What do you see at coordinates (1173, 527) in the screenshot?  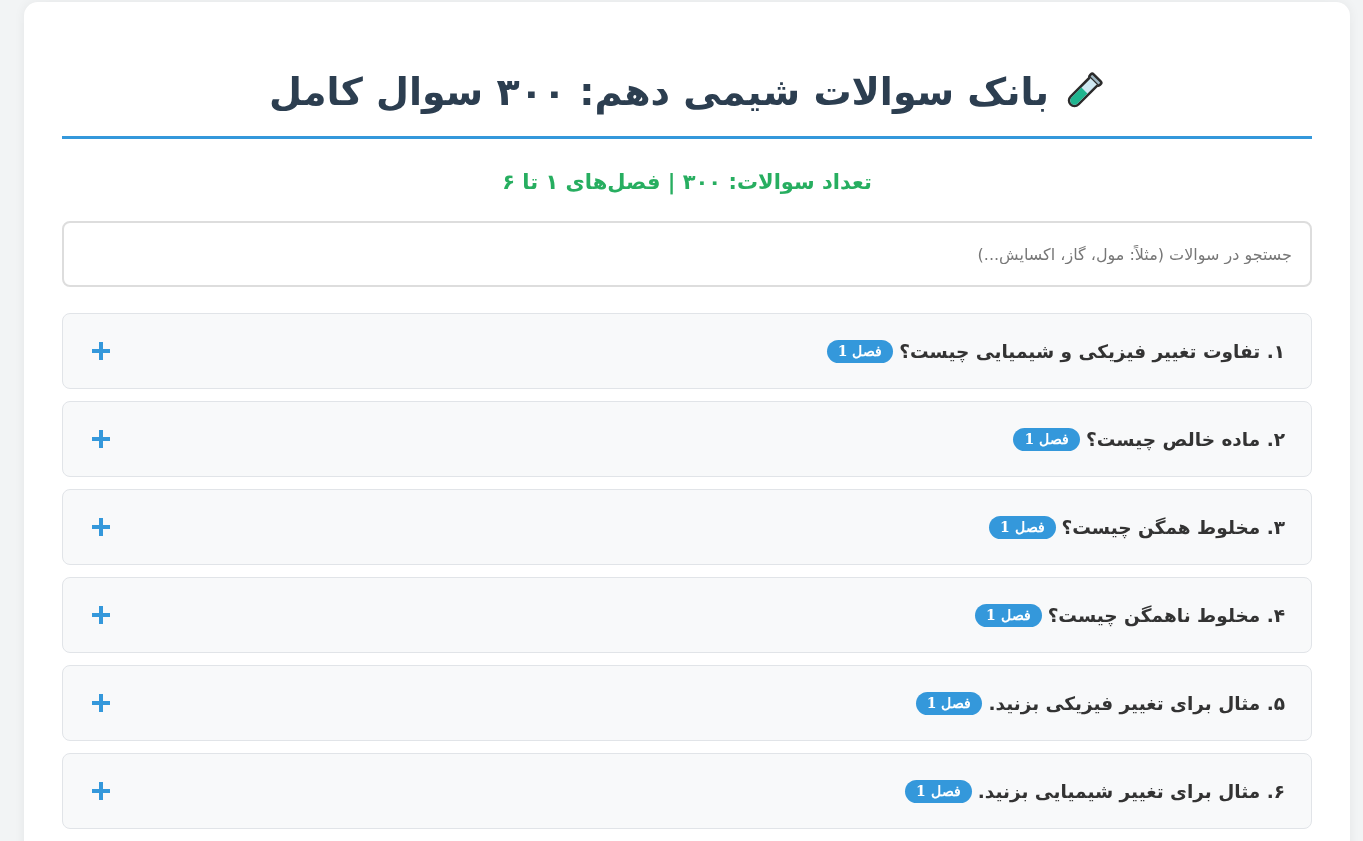 I see `question-text: ۳. مخلوط همگن چیست؟` at bounding box center [1173, 527].